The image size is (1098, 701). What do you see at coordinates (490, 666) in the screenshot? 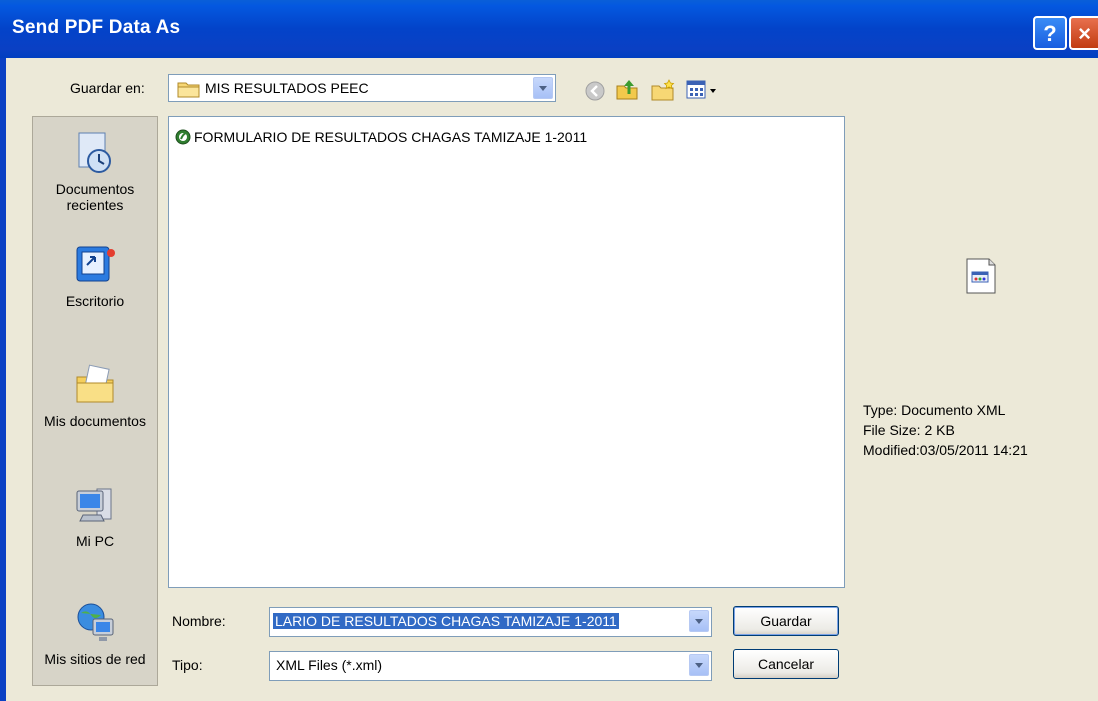
I see `file-type-dropdown: XML Files (*.xml)` at bounding box center [490, 666].